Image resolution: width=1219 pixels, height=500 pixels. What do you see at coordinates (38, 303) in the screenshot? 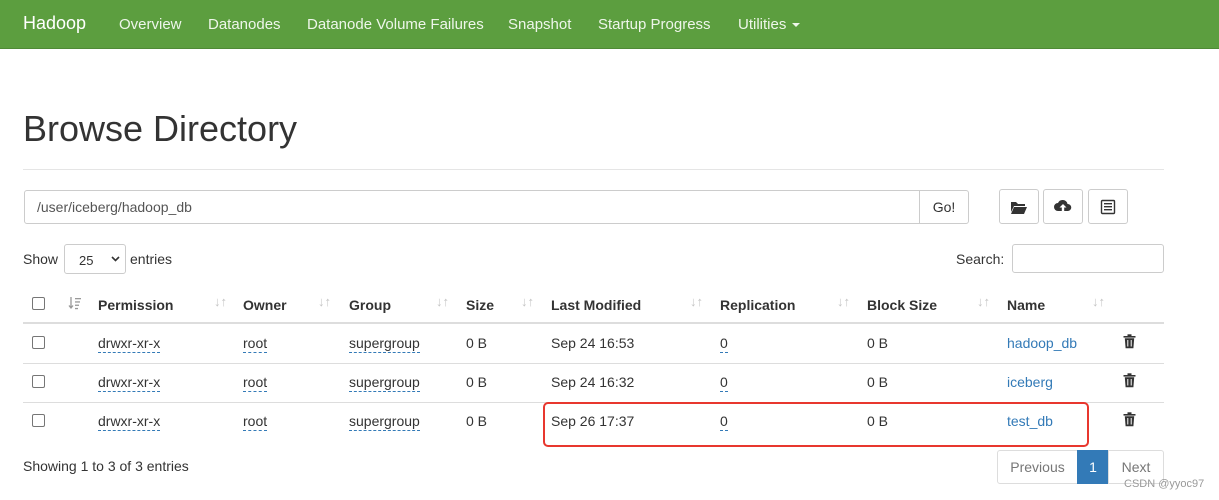
I see `select-all-checkbox` at bounding box center [38, 303].